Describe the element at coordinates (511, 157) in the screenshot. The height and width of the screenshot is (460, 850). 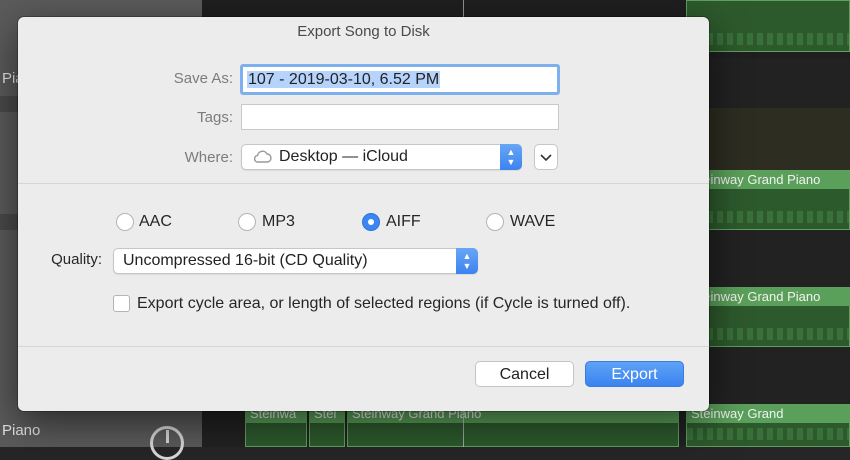
I see `where-stepper-icon: ▲ ▼` at that location.